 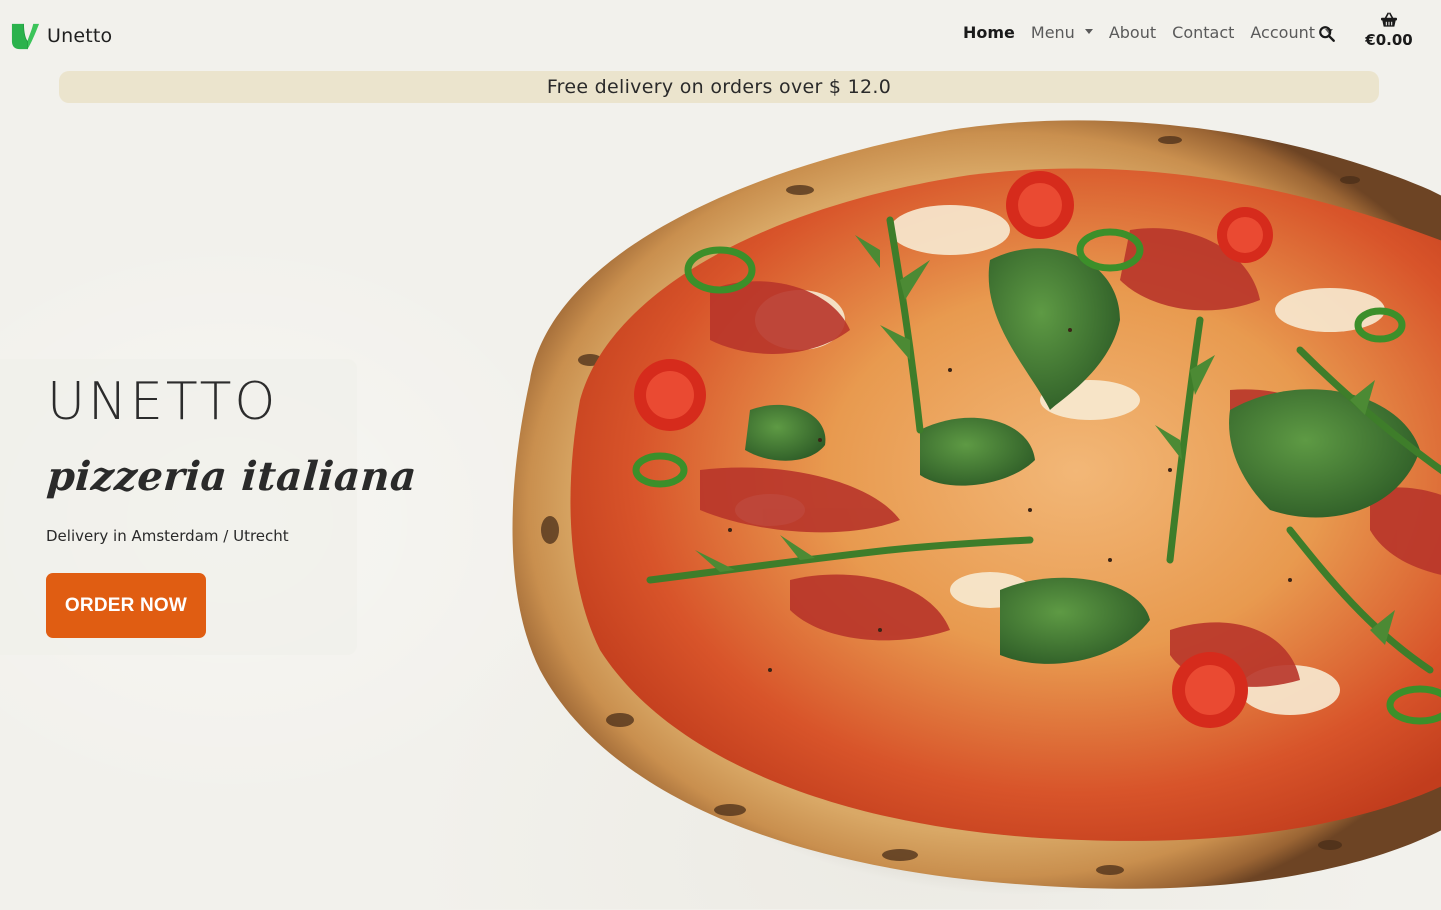 I want to click on hero-description: Delivery in Amsterdam / Utrecht, so click(x=167, y=536).